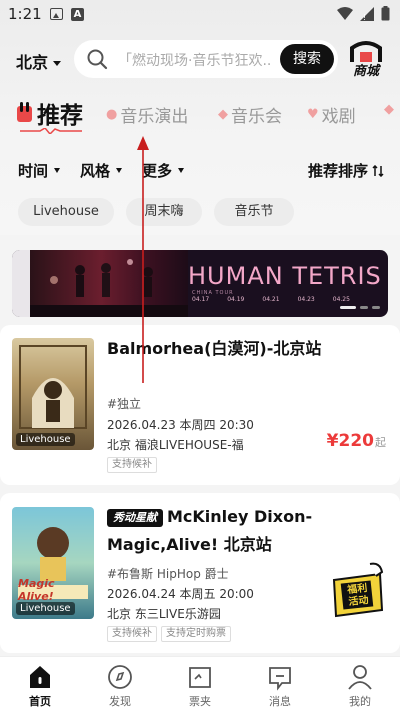 Image resolution: width=400 pixels, height=711 pixels. What do you see at coordinates (280, 679) in the screenshot?
I see `message-icon` at bounding box center [280, 679].